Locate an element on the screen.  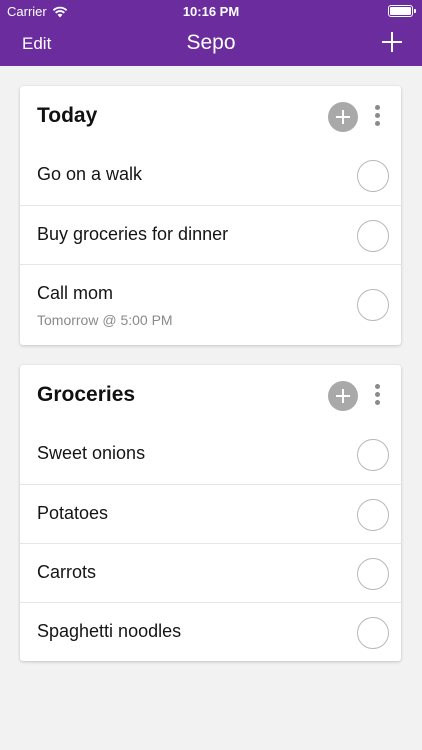
list-title: Groceries is located at coordinates (86, 394).